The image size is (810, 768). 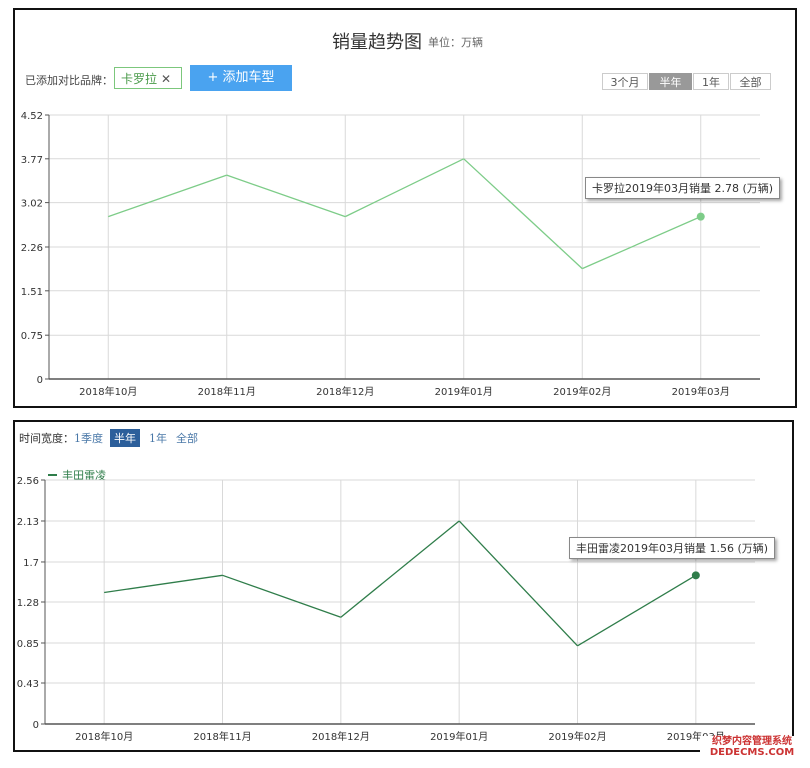 What do you see at coordinates (32, 248) in the screenshot?
I see `y-tick-label: 2.26` at bounding box center [32, 248].